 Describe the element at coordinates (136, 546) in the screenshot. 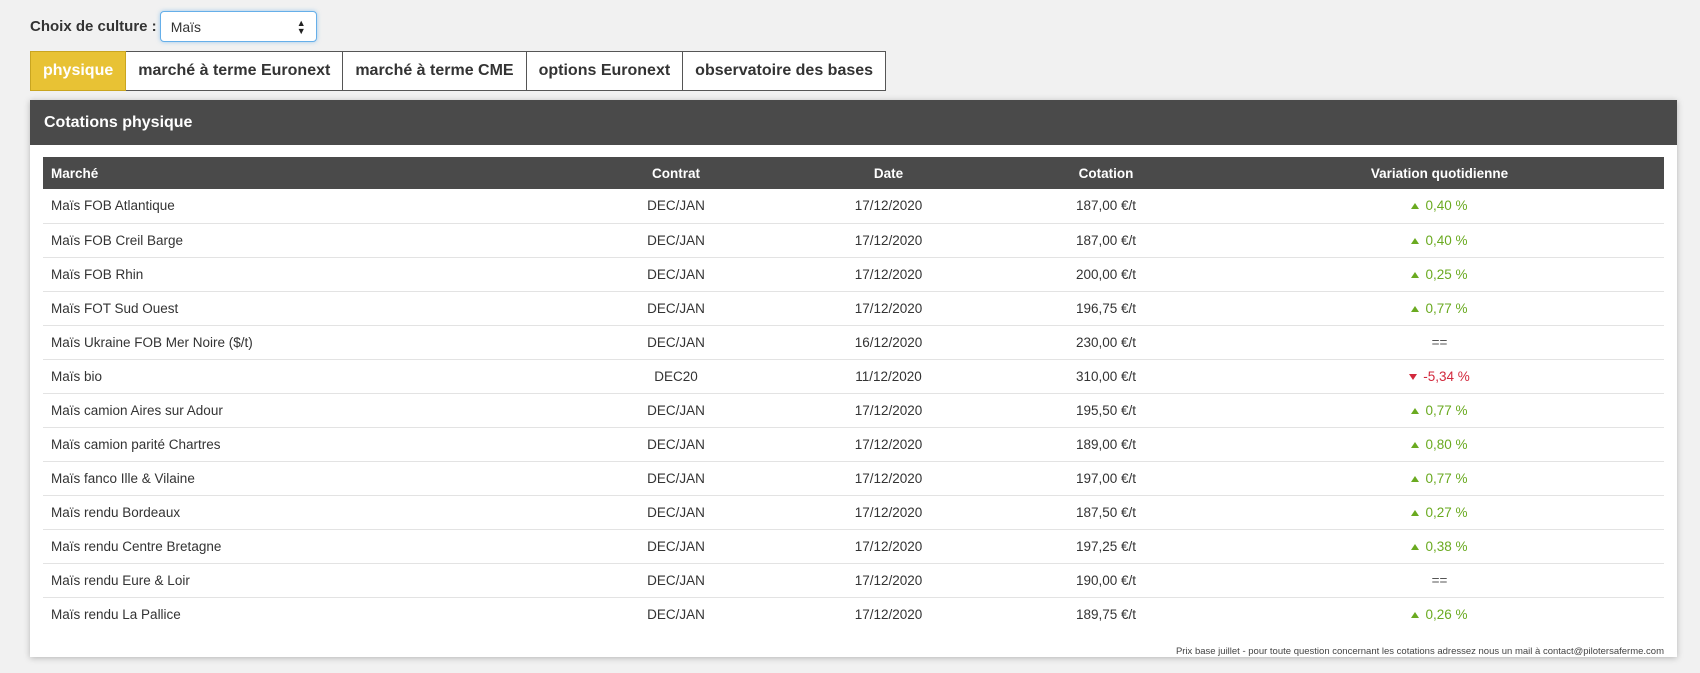

I see `cell-marche: Maïs rendu Centre Bretagne` at that location.